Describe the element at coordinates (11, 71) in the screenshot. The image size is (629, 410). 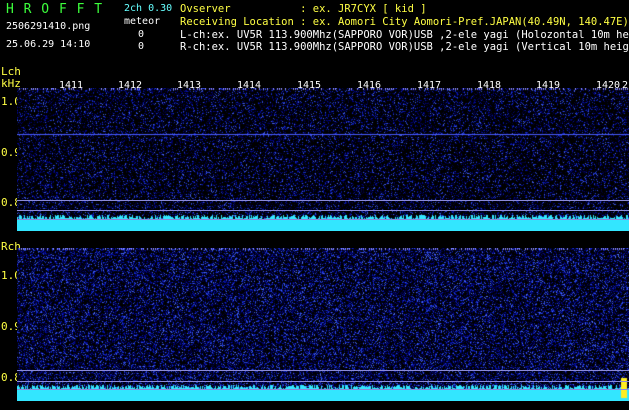
I see `lch-label: Lch` at that location.